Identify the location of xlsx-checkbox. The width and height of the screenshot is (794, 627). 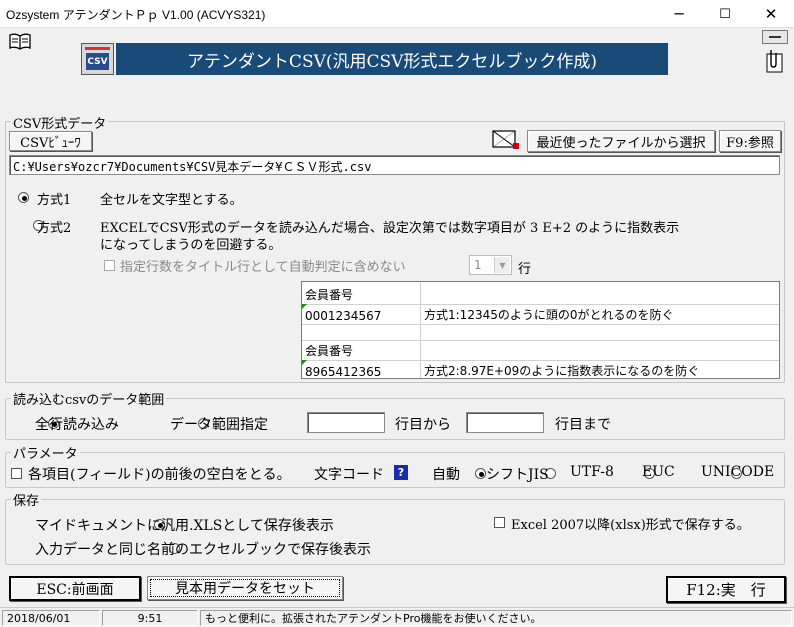
(499, 522).